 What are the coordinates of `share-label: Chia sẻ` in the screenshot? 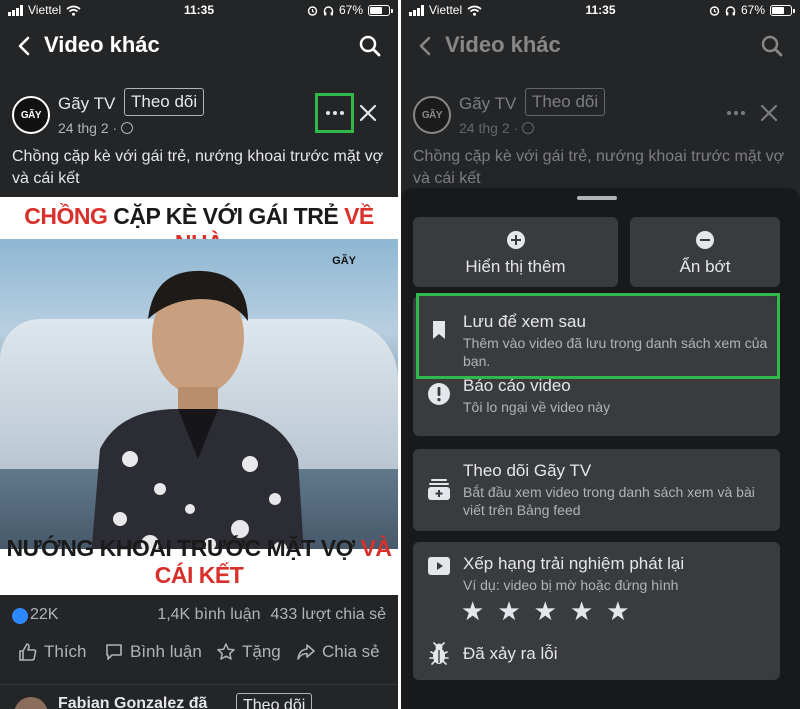 It's located at (351, 651).